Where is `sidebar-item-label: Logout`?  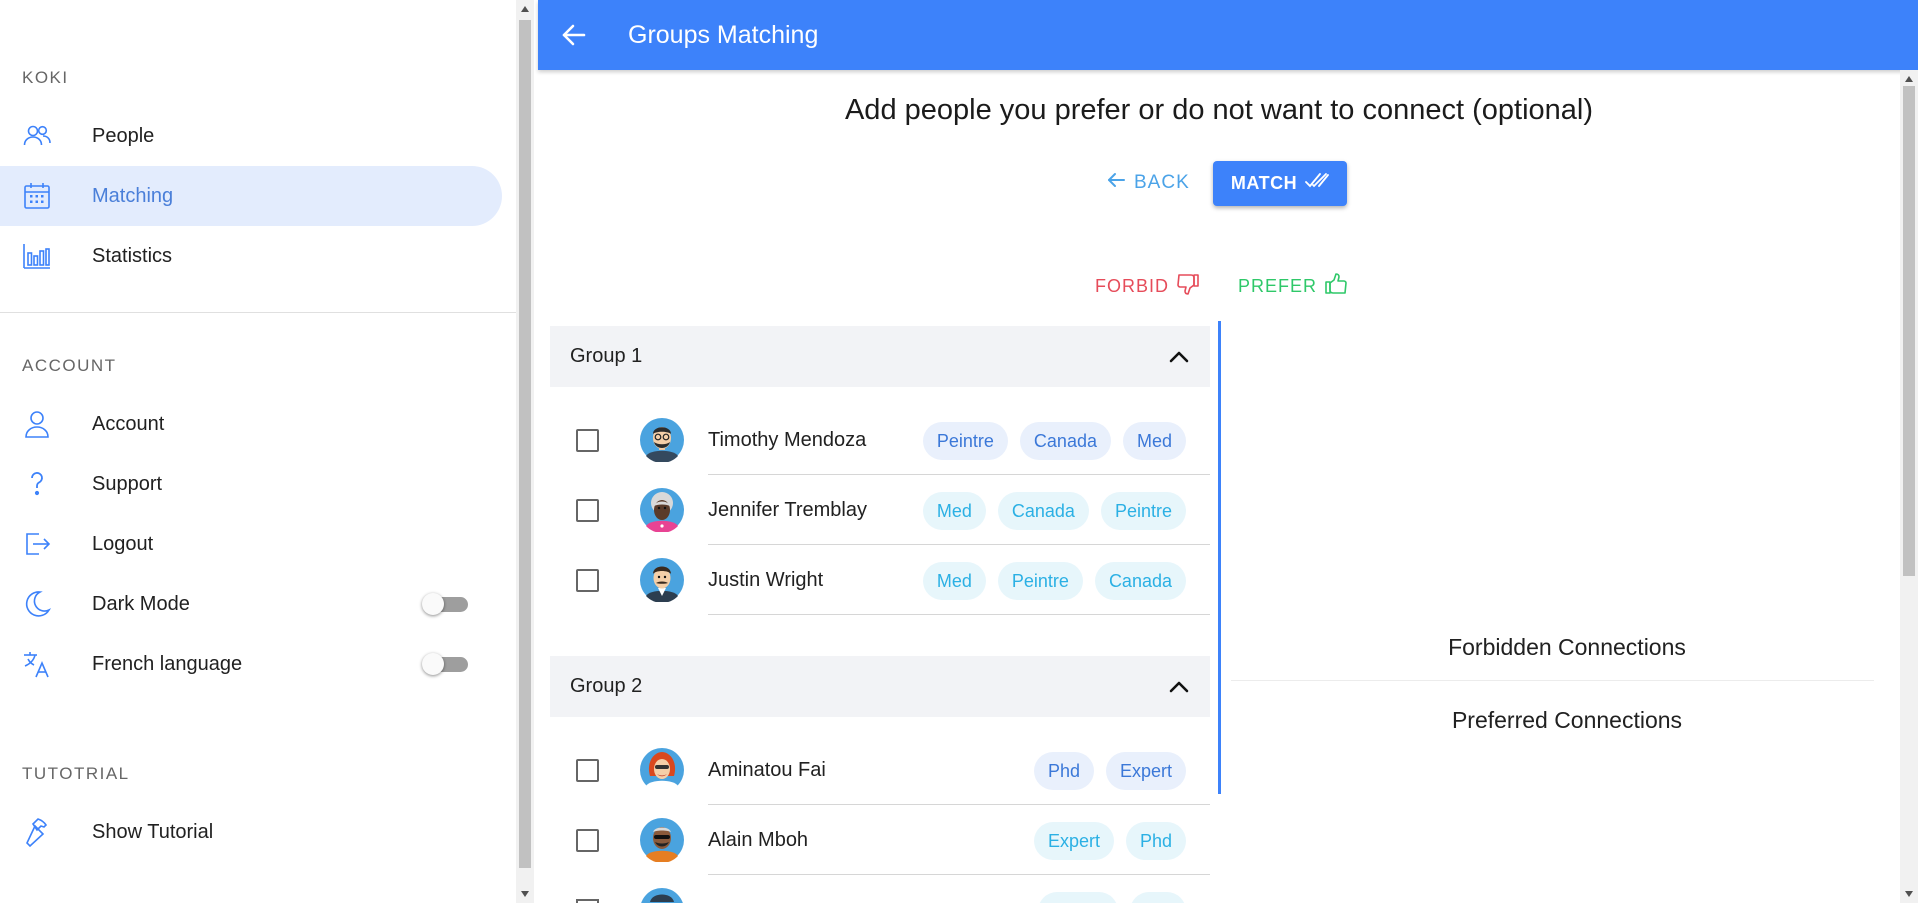
sidebar-item-label: Logout is located at coordinates (123, 543).